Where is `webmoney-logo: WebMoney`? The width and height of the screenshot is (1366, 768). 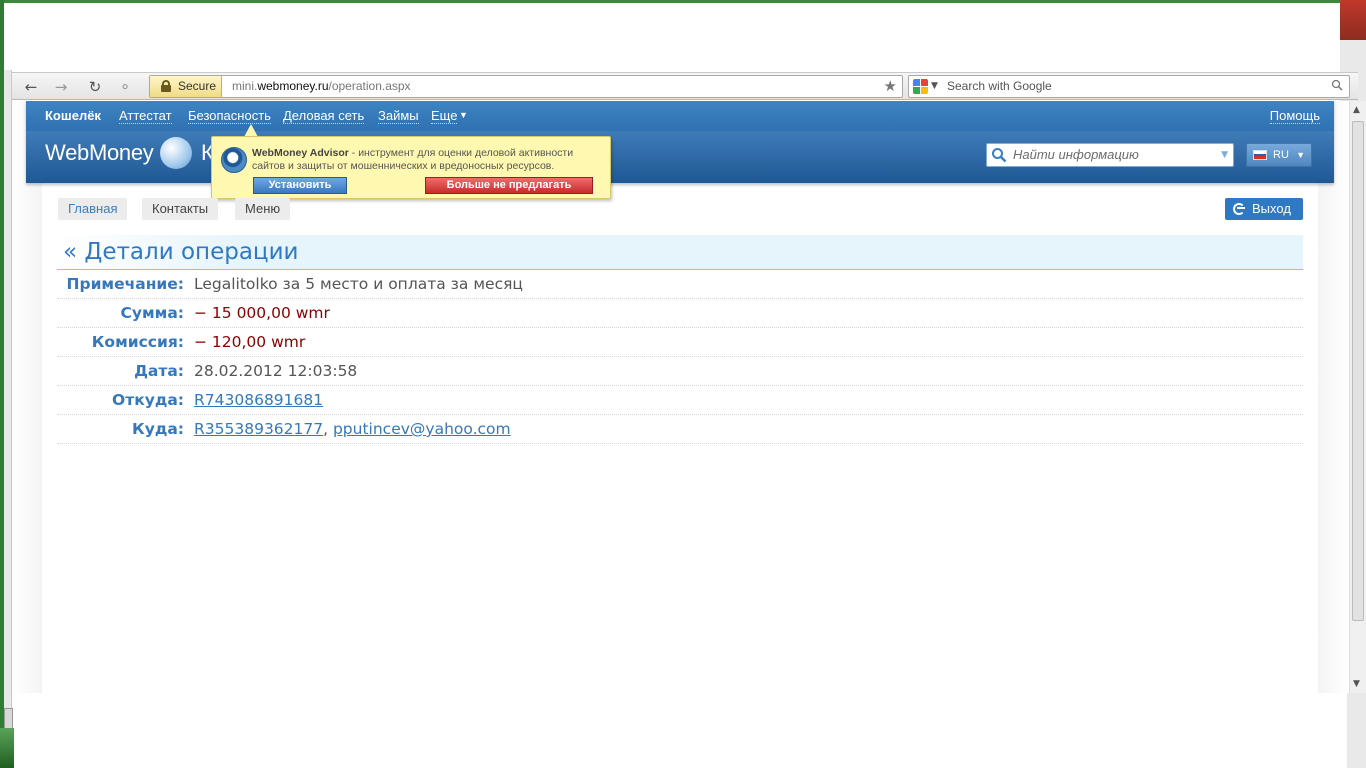 webmoney-logo: WebMoney is located at coordinates (99, 153).